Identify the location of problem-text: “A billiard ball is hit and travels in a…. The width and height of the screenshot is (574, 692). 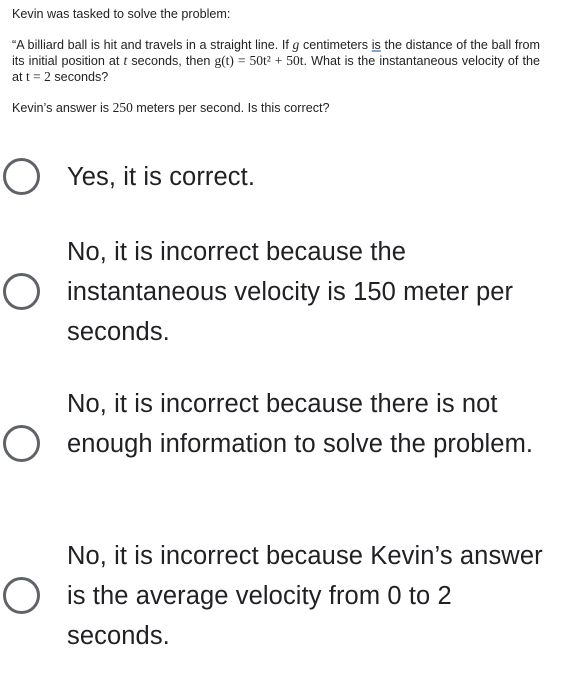
(152, 45).